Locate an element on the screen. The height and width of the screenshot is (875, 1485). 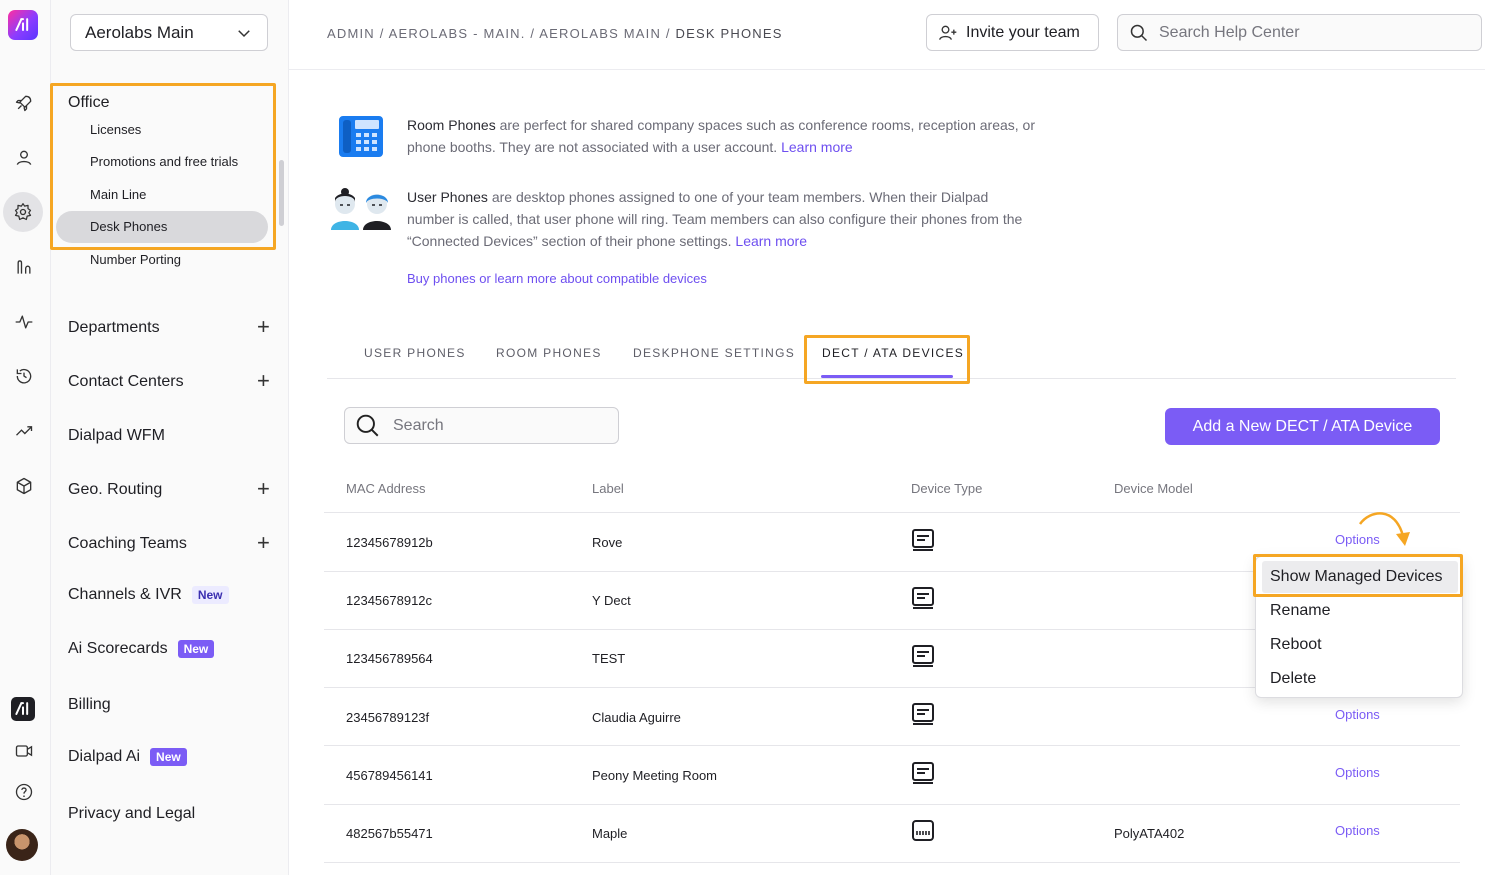
column-header-label: Label is located at coordinates (608, 488).